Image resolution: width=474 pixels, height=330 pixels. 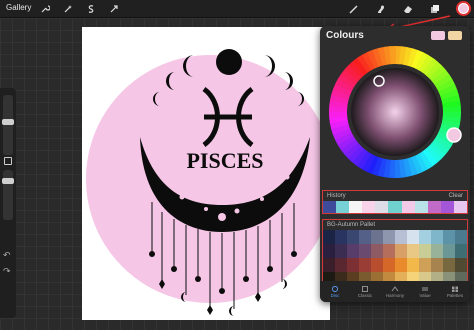 What do you see at coordinates (351, 225) in the screenshot?
I see `palette-name: BG-Autumn Pallet` at bounding box center [351, 225].